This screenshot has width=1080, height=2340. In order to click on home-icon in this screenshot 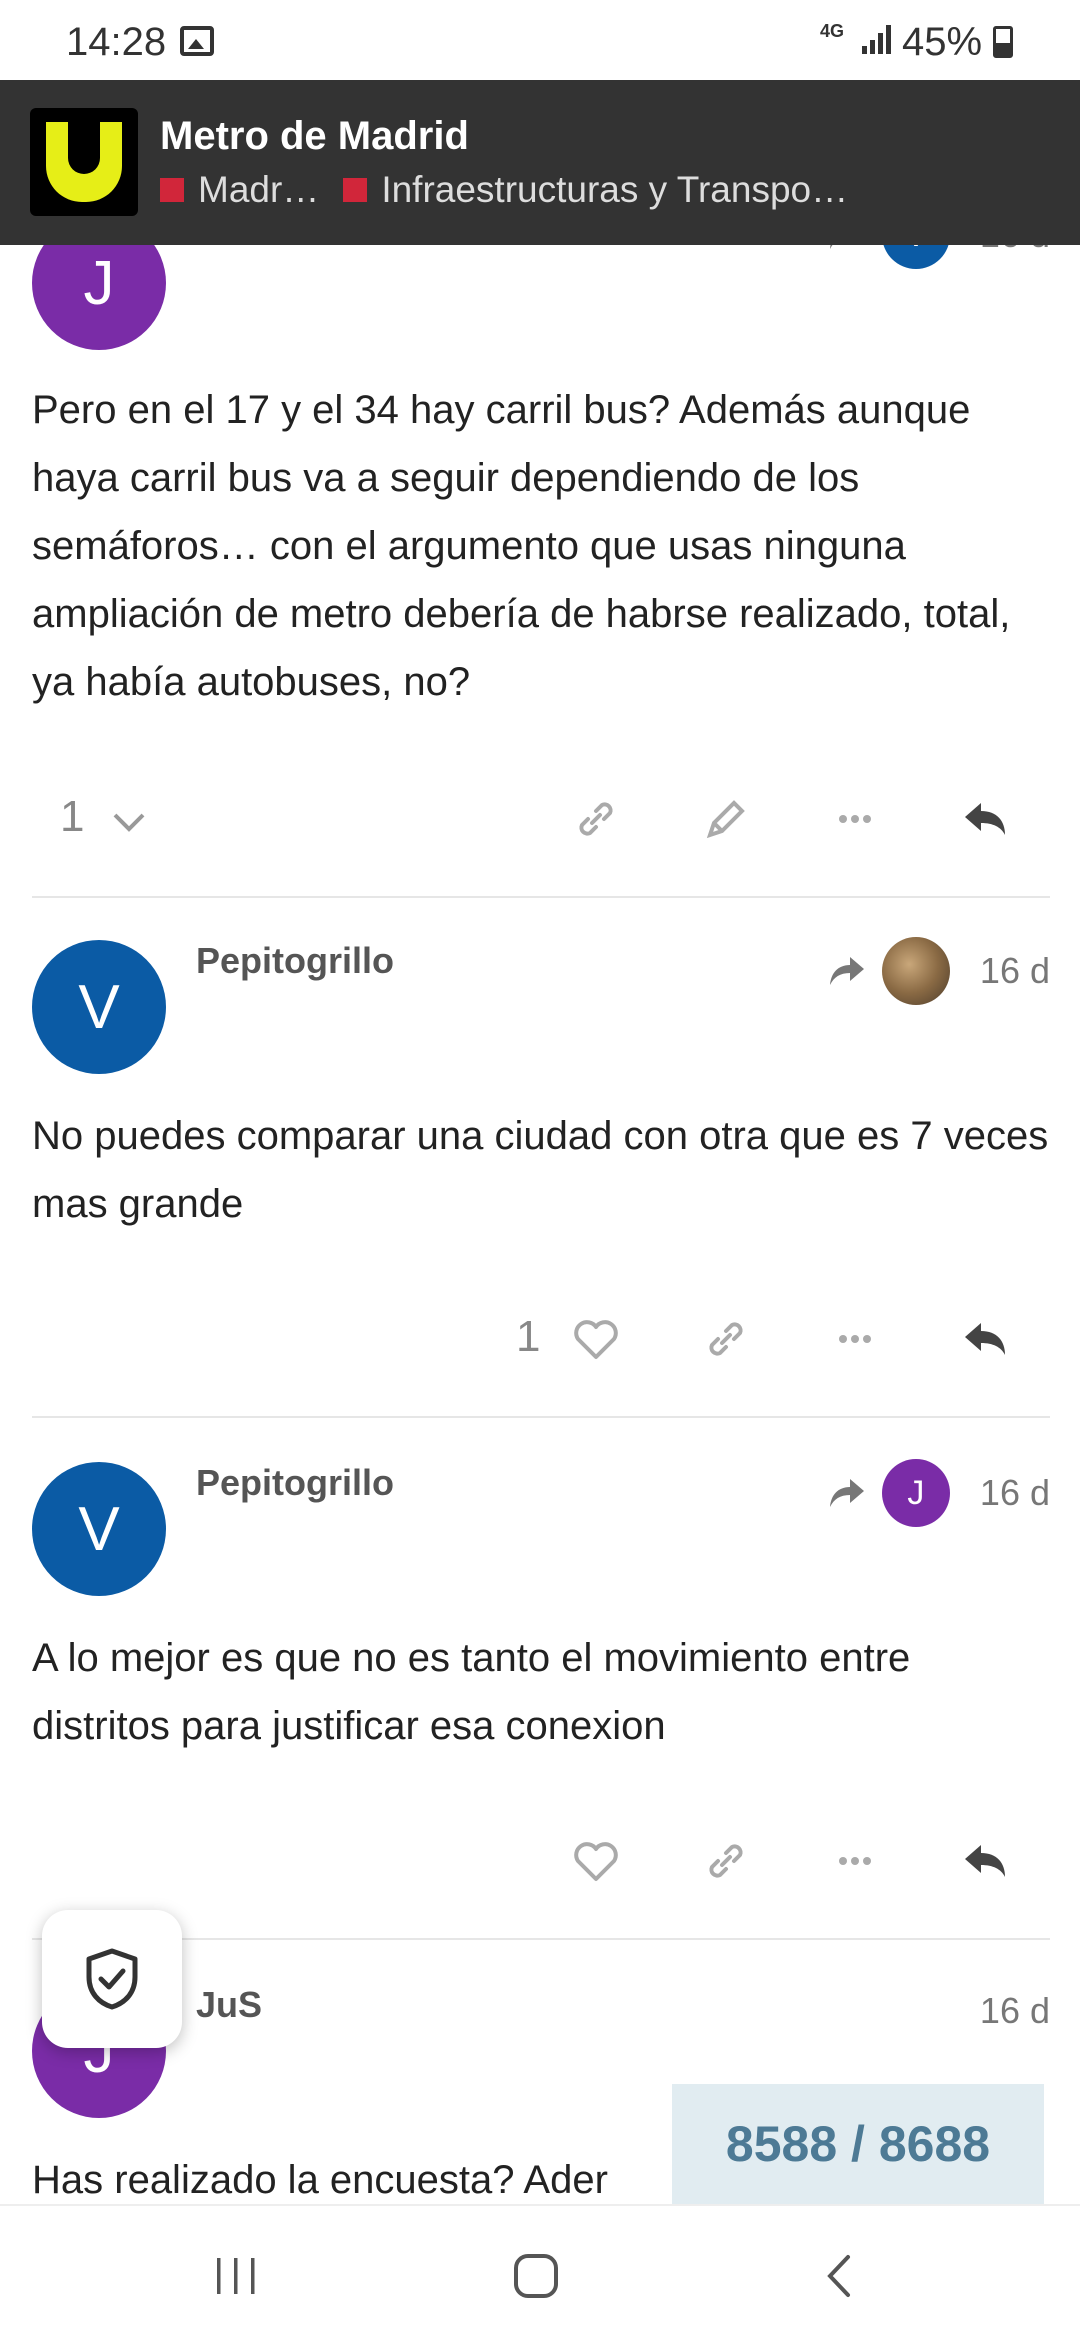, I will do `click(536, 2276)`.